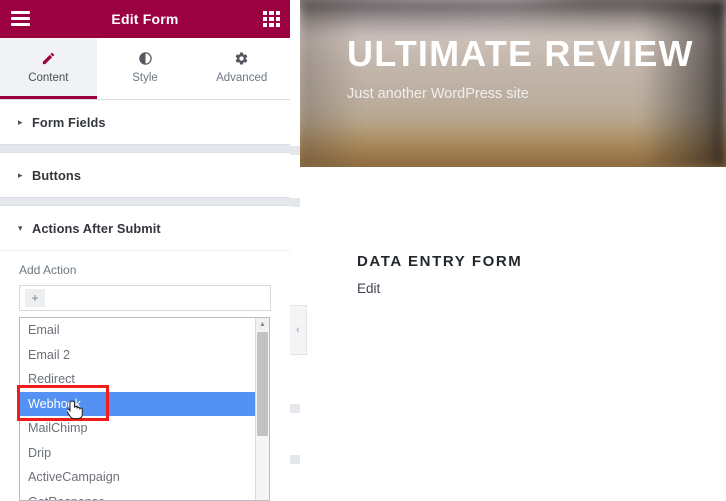 The image size is (726, 501). I want to click on entry-title: DATA ENTRY FORM, so click(440, 261).